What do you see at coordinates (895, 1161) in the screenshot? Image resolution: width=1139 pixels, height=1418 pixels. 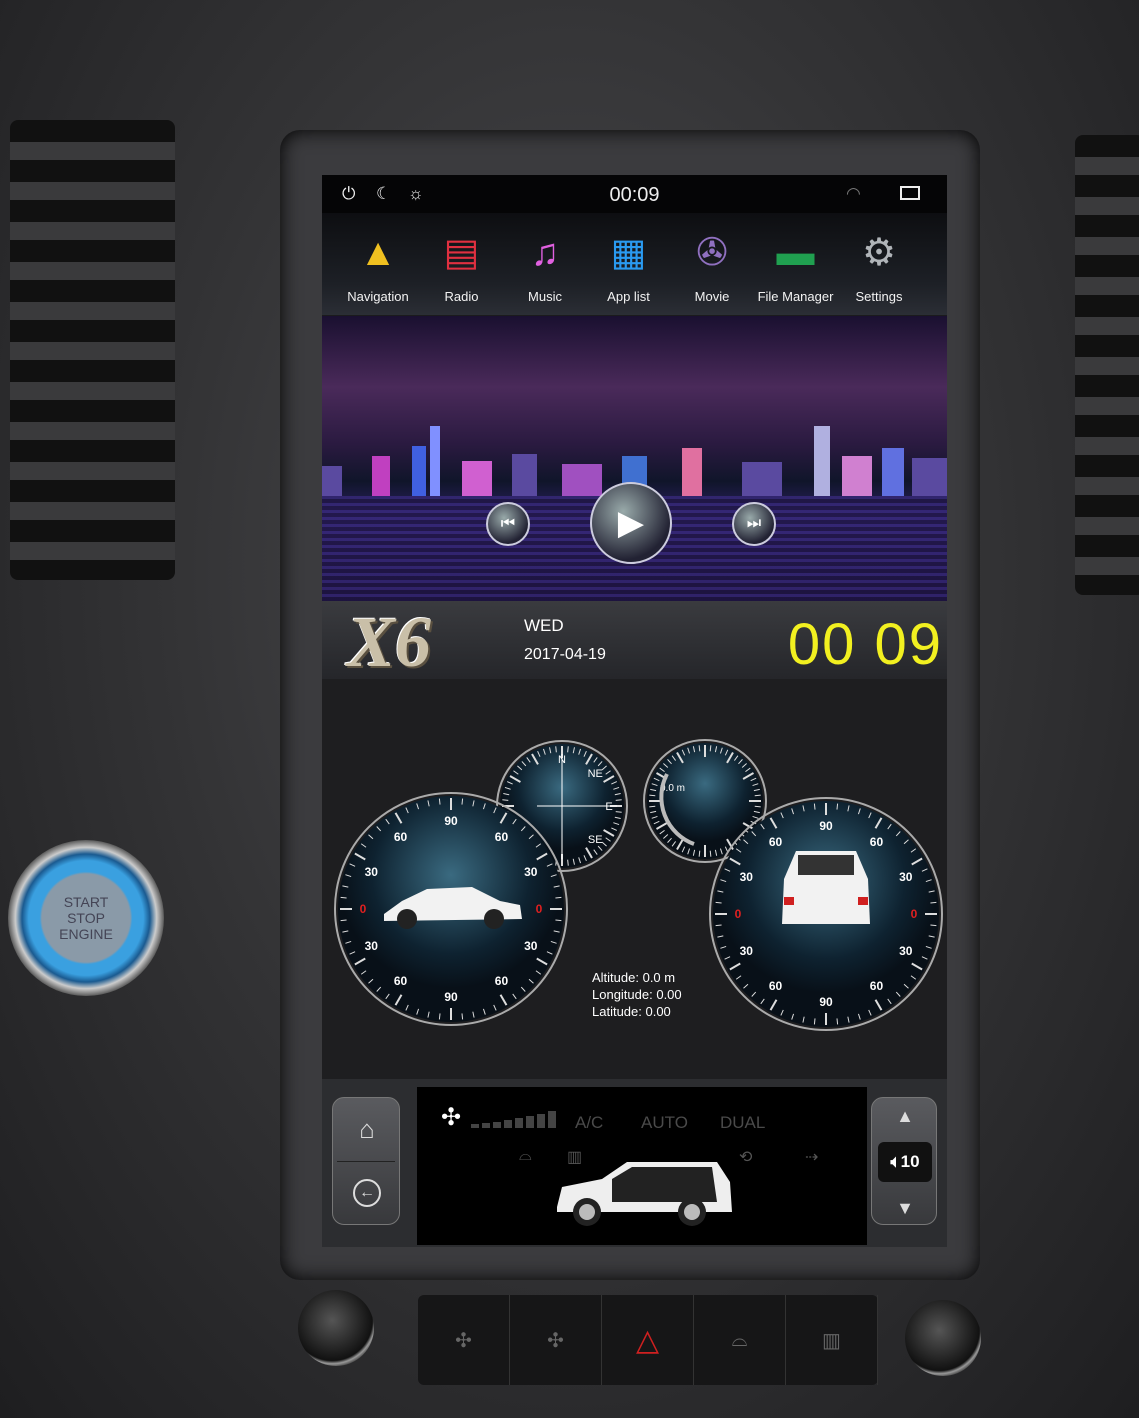 I see `speaker-icon: 🔈︎` at bounding box center [895, 1161].